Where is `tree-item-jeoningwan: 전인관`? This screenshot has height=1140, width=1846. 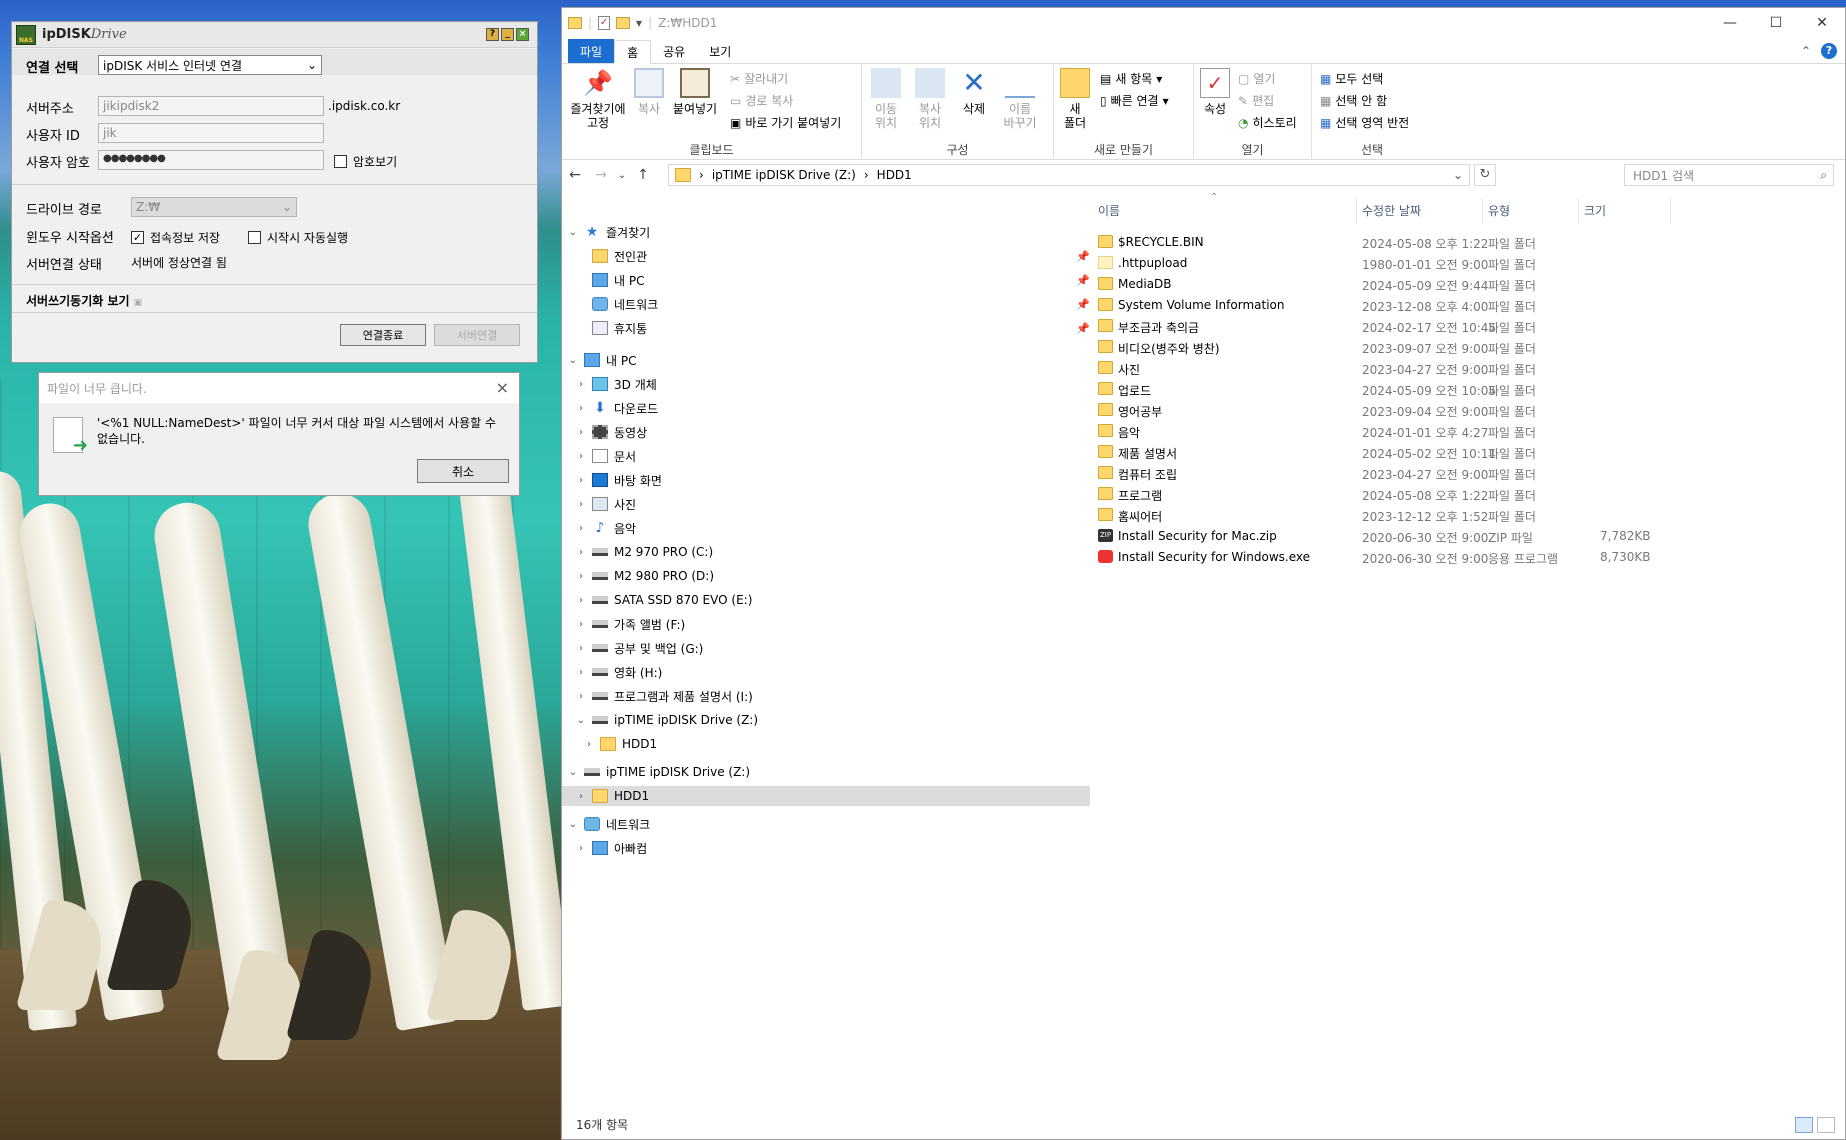 tree-item-jeoningwan: 전인관 is located at coordinates (611, 256).